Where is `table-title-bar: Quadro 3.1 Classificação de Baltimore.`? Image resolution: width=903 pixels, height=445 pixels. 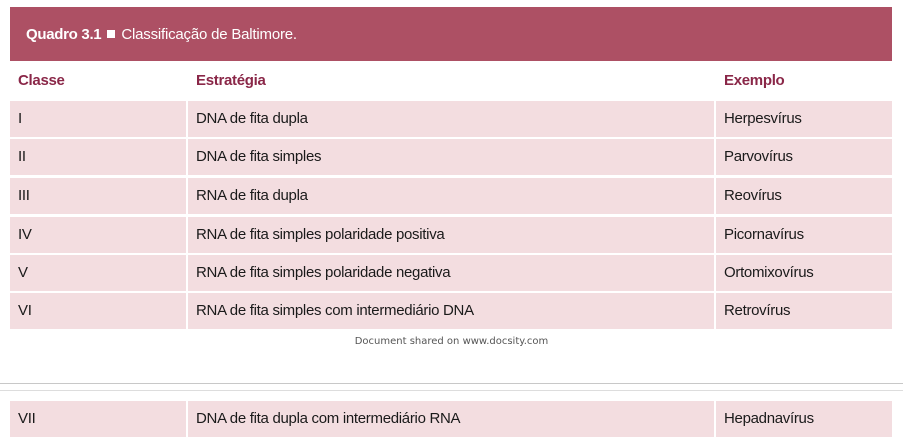 table-title-bar: Quadro 3.1 Classificação de Baltimore. is located at coordinates (451, 34).